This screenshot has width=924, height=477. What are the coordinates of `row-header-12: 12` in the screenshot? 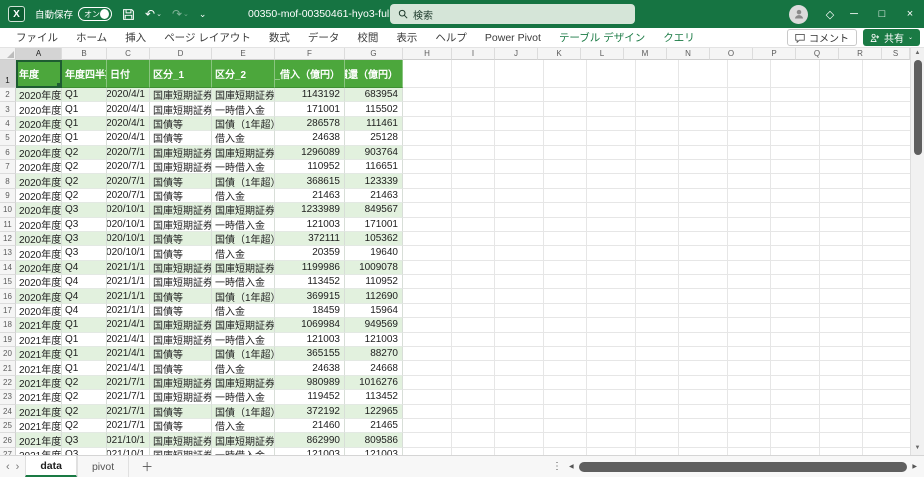 It's located at (8, 239).